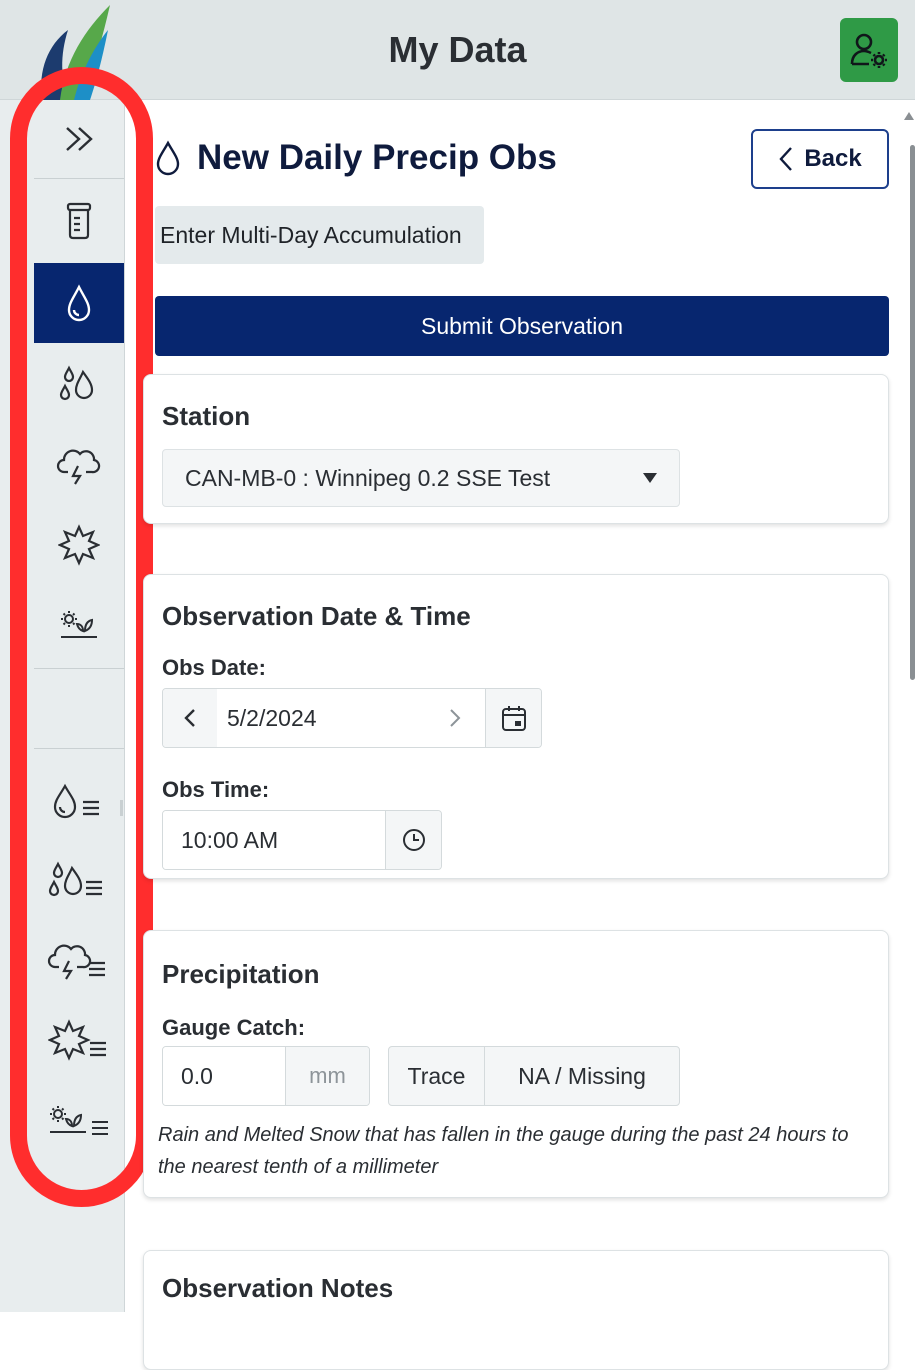 The width and height of the screenshot is (915, 1370). What do you see at coordinates (516, 1310) in the screenshot?
I see `notes-card: Observation Notes` at bounding box center [516, 1310].